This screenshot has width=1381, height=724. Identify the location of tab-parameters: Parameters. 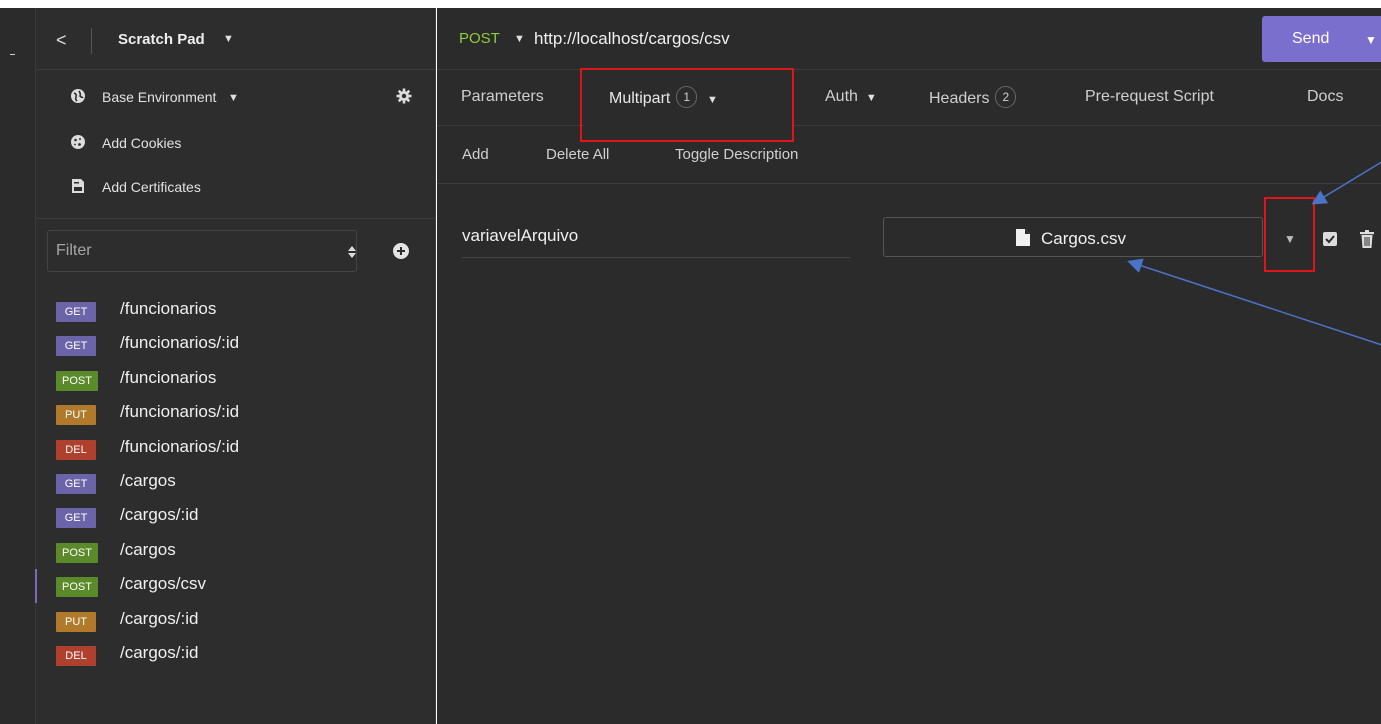
(502, 97).